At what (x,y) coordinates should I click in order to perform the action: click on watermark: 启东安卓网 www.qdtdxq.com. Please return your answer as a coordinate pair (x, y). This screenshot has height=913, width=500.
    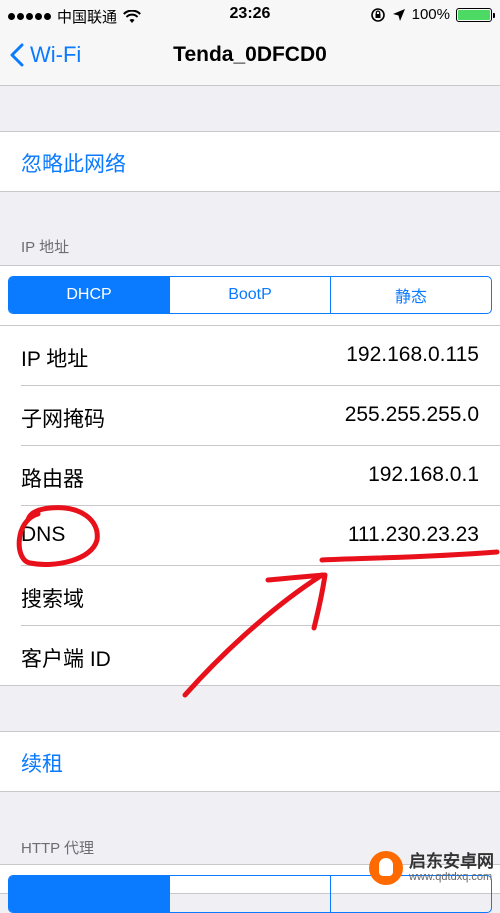
    Looking at the image, I should click on (431, 868).